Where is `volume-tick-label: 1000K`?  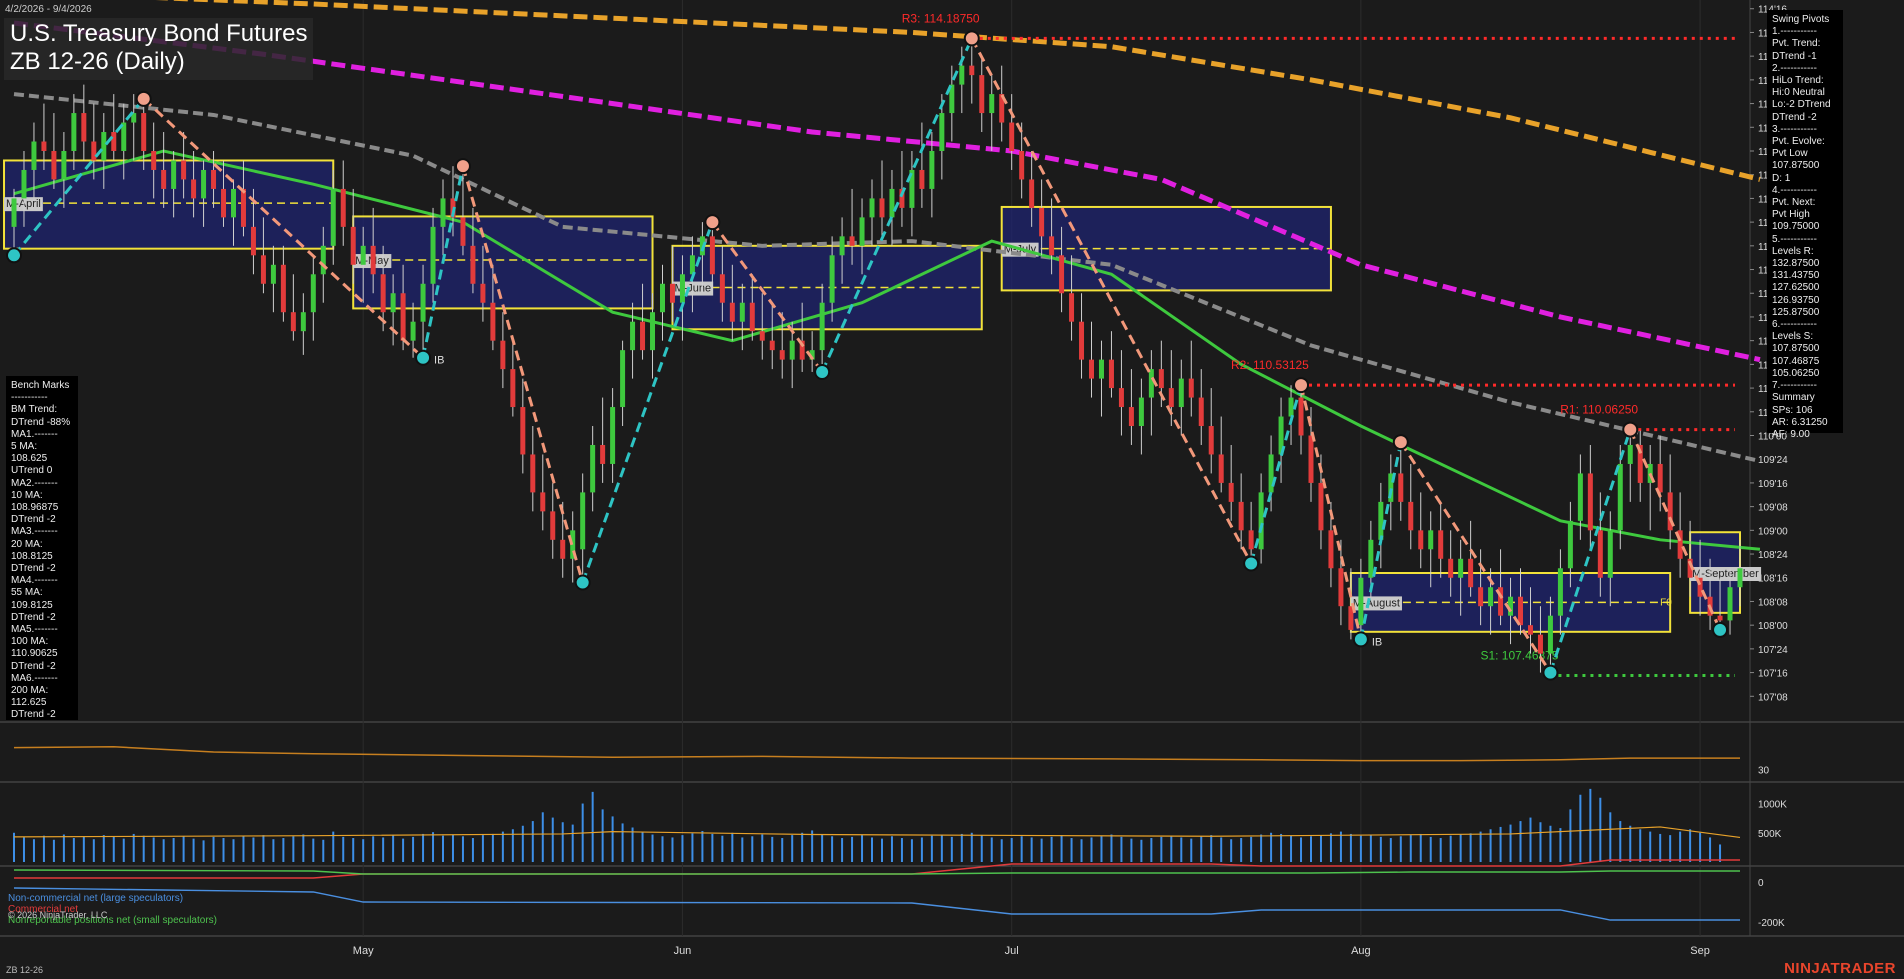
volume-tick-label: 1000K is located at coordinates (1772, 805).